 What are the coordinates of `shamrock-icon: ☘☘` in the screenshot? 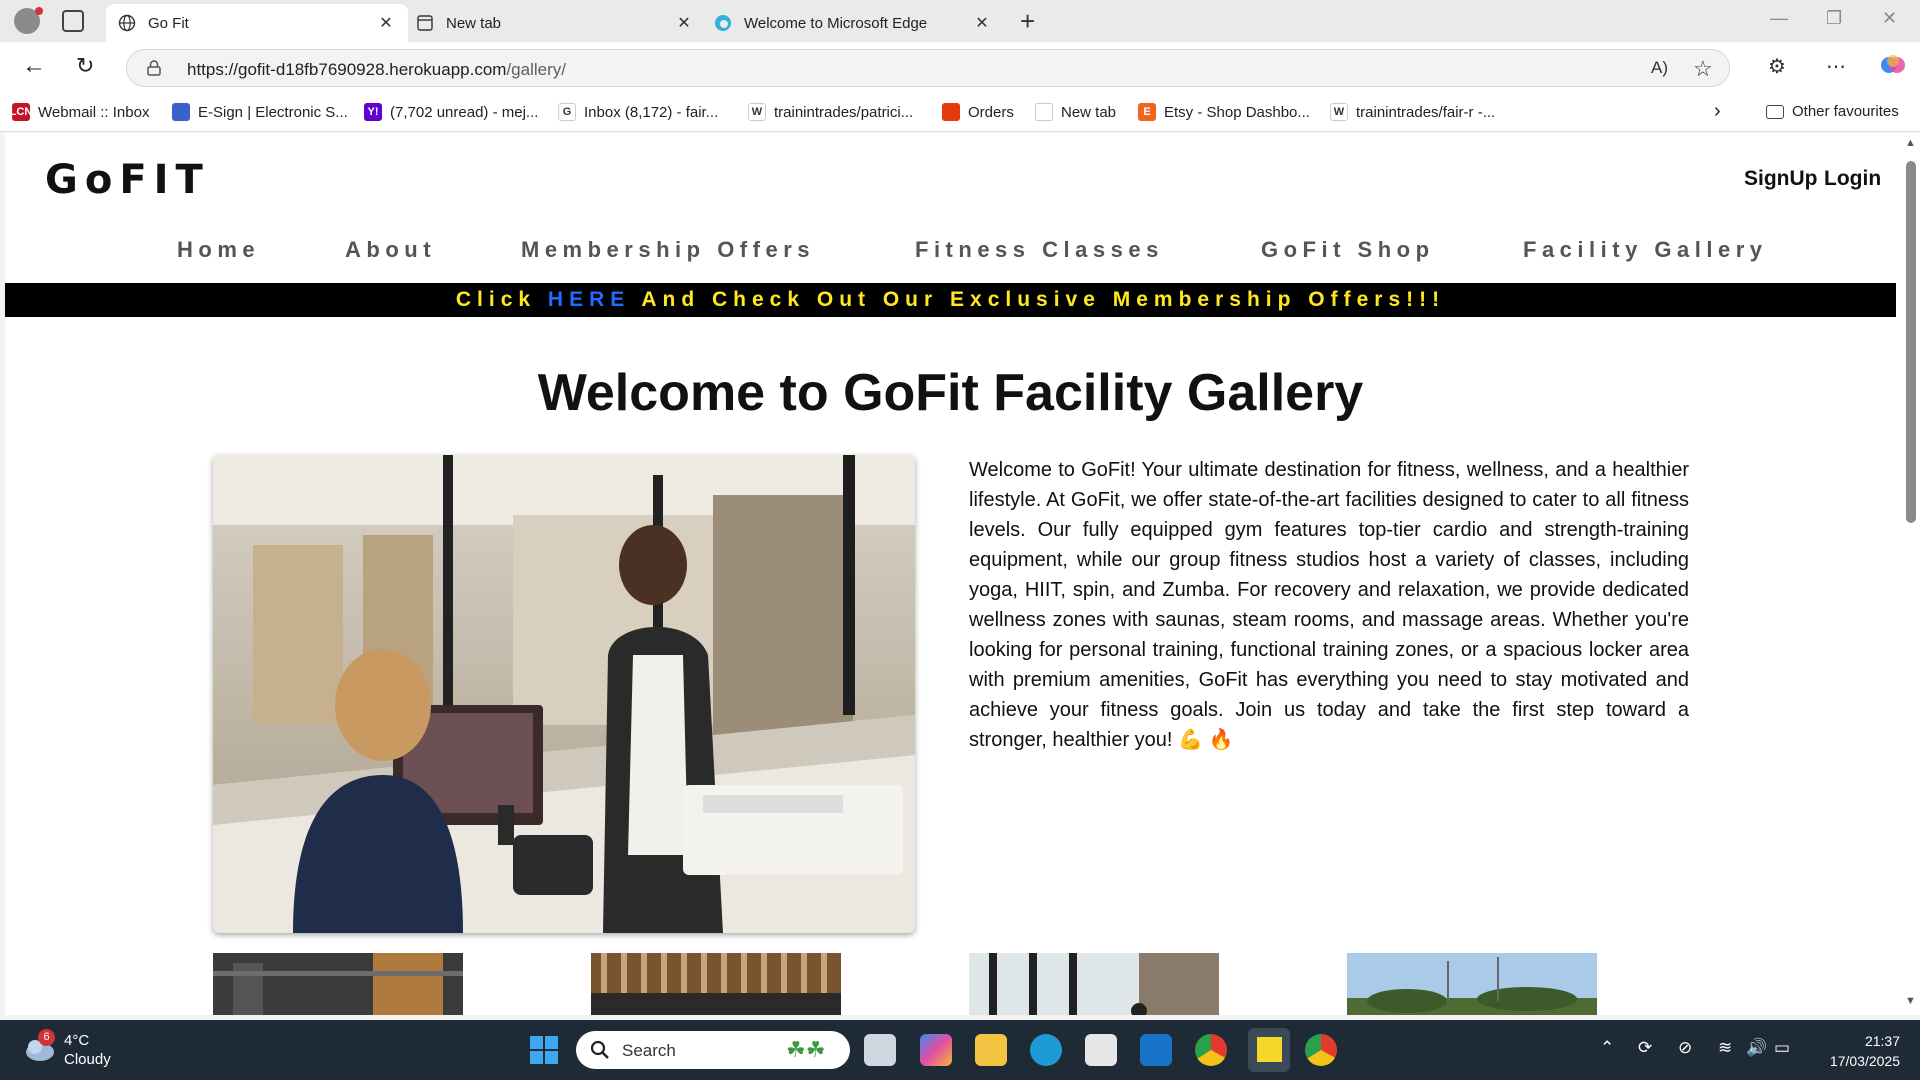 It's located at (806, 1049).